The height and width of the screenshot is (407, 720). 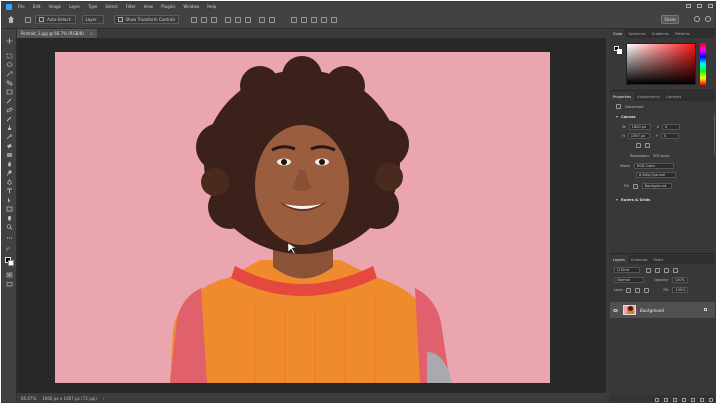 What do you see at coordinates (656, 175) in the screenshot?
I see `bit-depth-dropdown: 8 Bits/Channel` at bounding box center [656, 175].